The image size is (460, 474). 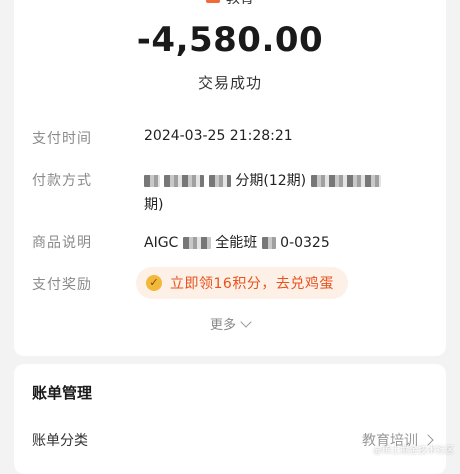 I want to click on more-label: 更多, so click(x=222, y=325).